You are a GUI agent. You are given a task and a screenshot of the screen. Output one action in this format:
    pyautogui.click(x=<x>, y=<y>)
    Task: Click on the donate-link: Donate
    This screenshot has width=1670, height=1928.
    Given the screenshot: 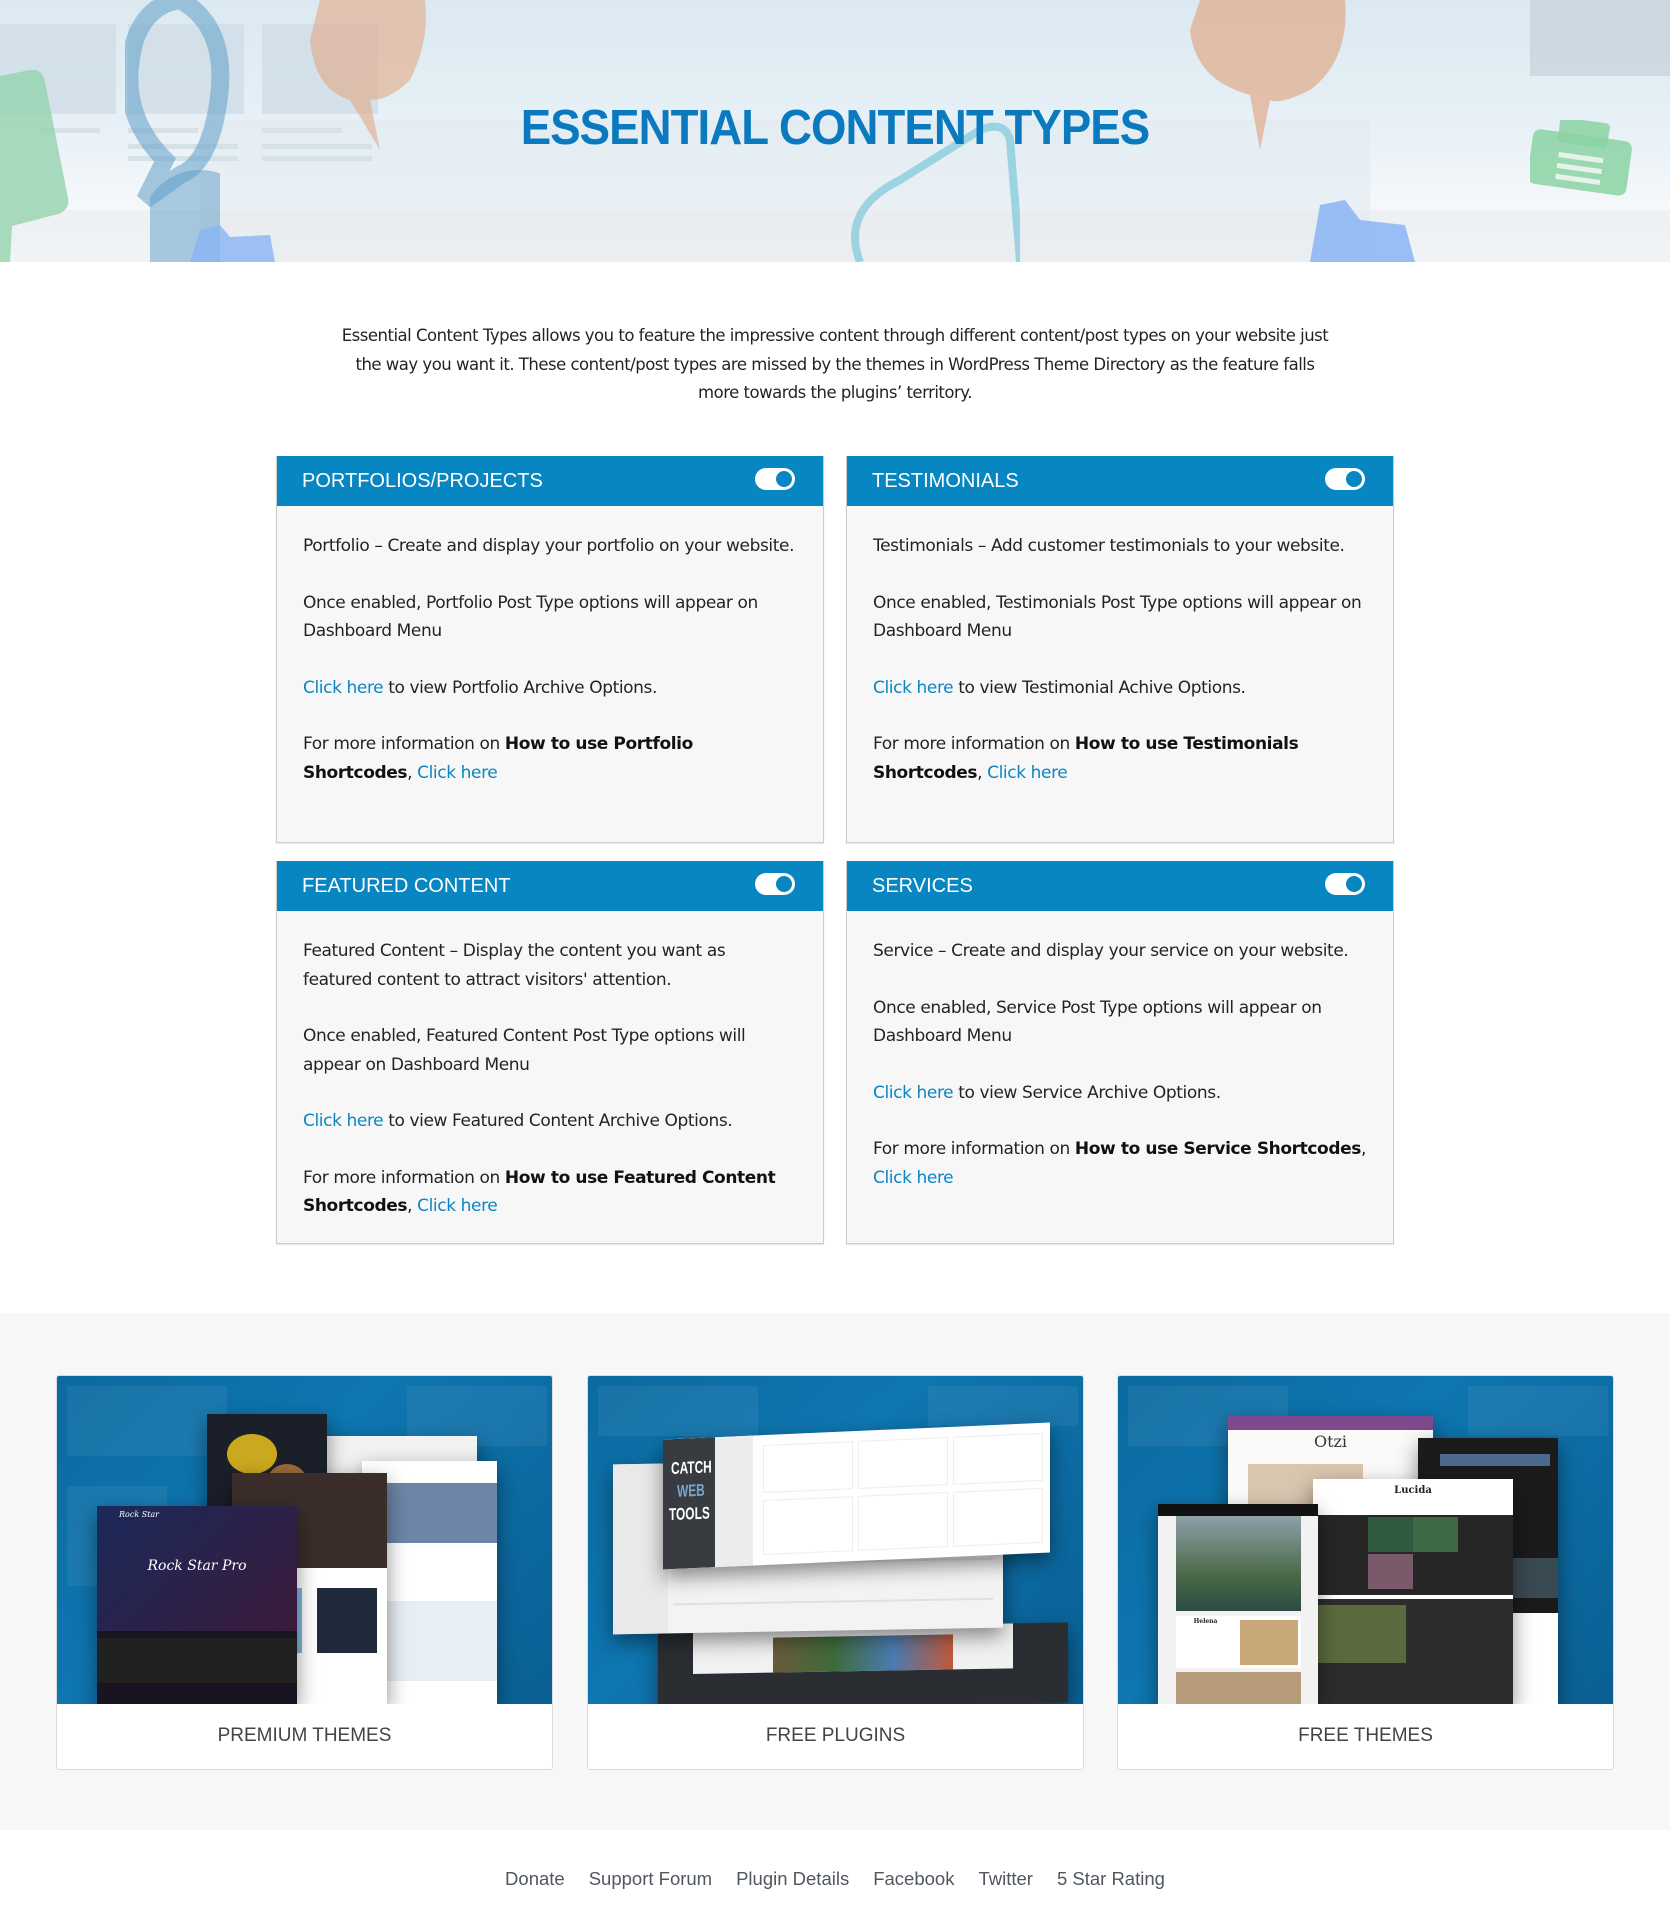 What is the action you would take?
    pyautogui.click(x=535, y=1879)
    